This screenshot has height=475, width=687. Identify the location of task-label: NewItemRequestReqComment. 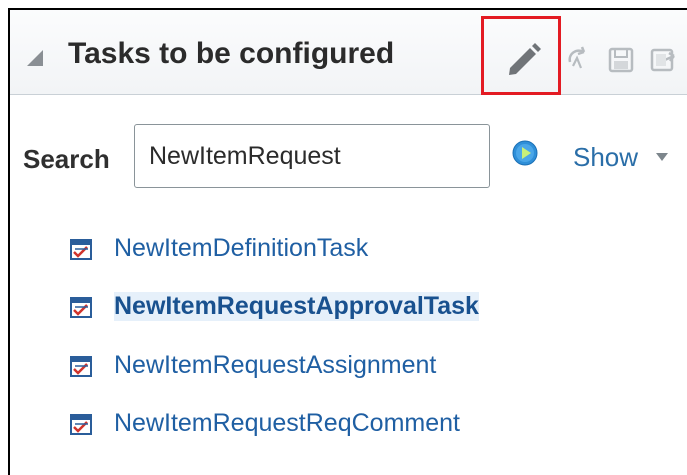
(287, 423).